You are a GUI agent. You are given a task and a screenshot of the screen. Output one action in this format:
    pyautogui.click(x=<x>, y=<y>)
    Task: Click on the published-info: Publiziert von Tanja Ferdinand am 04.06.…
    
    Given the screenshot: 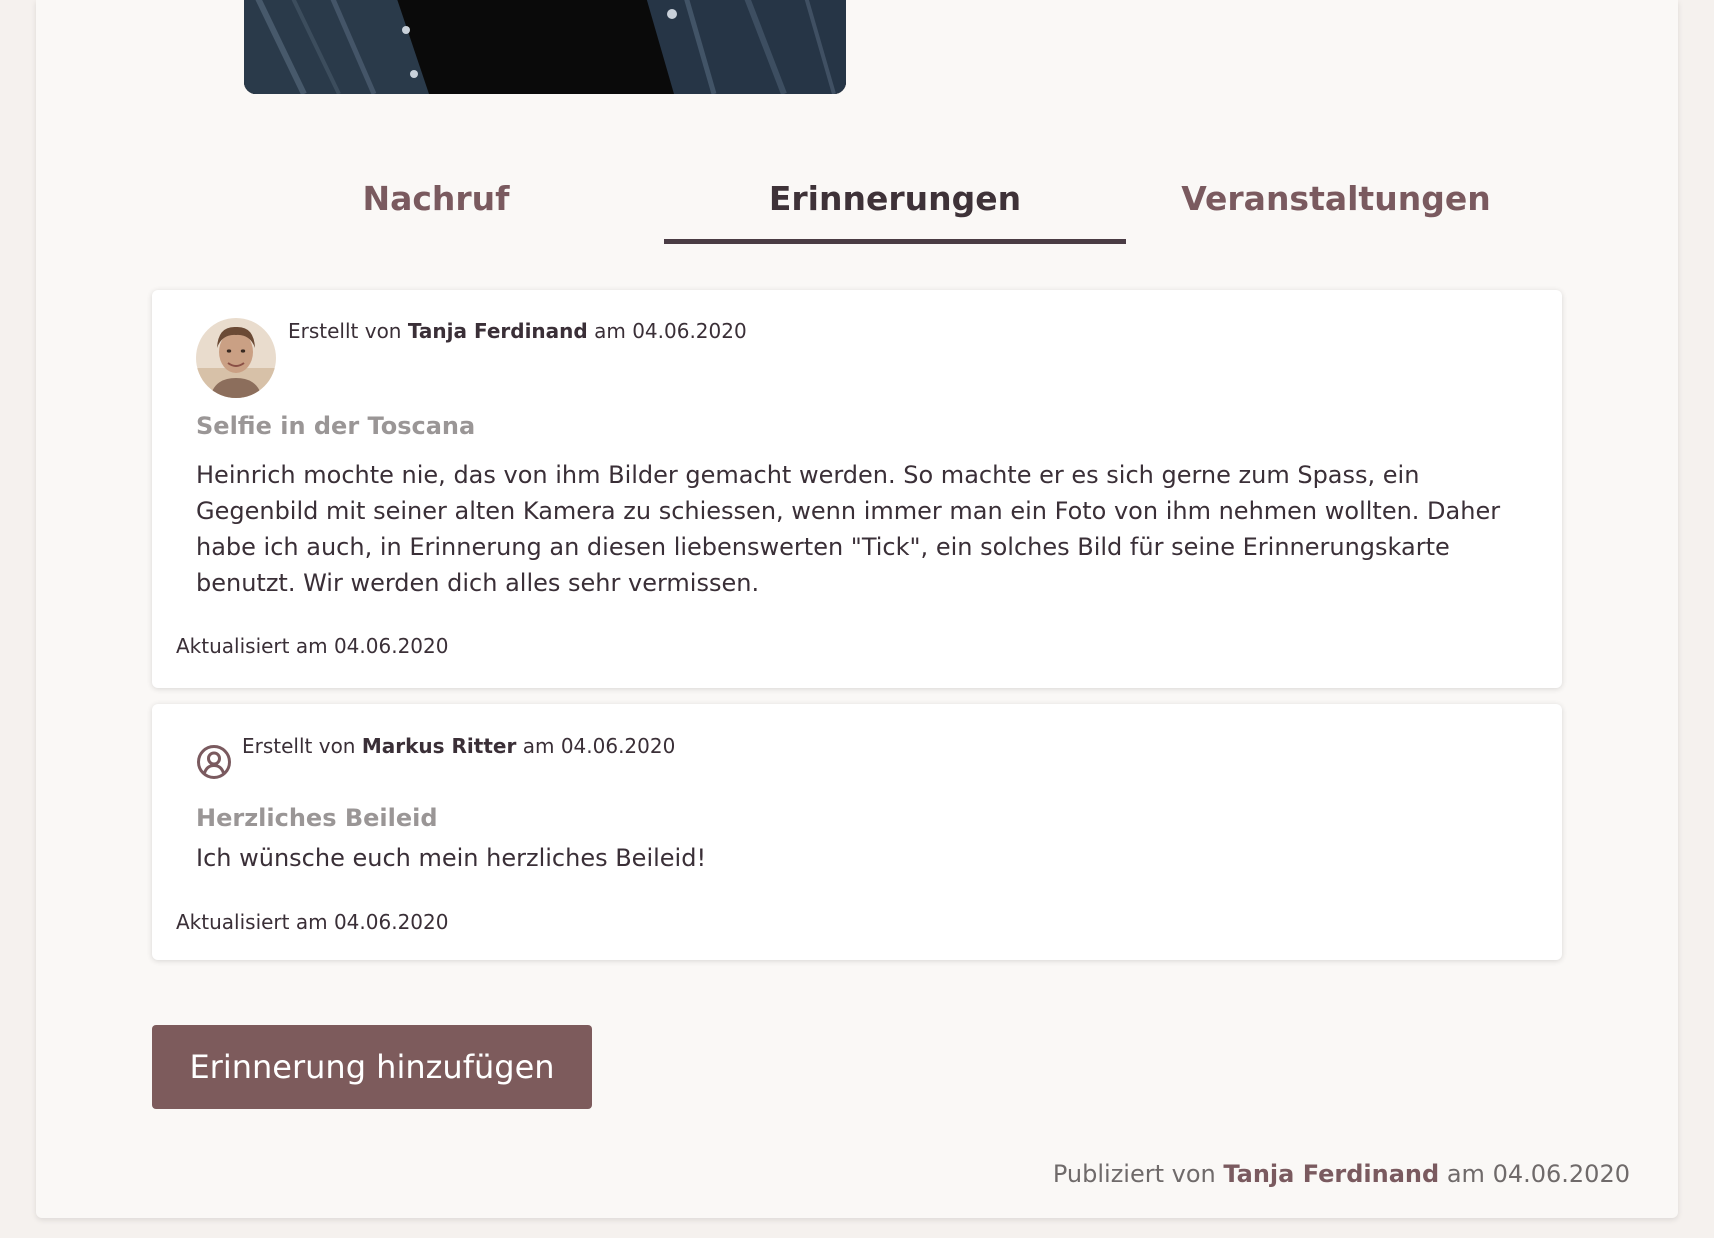 What is the action you would take?
    pyautogui.click(x=1341, y=1174)
    